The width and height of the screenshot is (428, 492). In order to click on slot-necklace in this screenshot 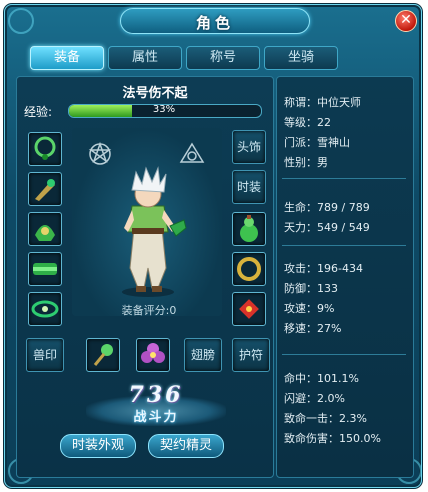, I will do `click(45, 149)`.